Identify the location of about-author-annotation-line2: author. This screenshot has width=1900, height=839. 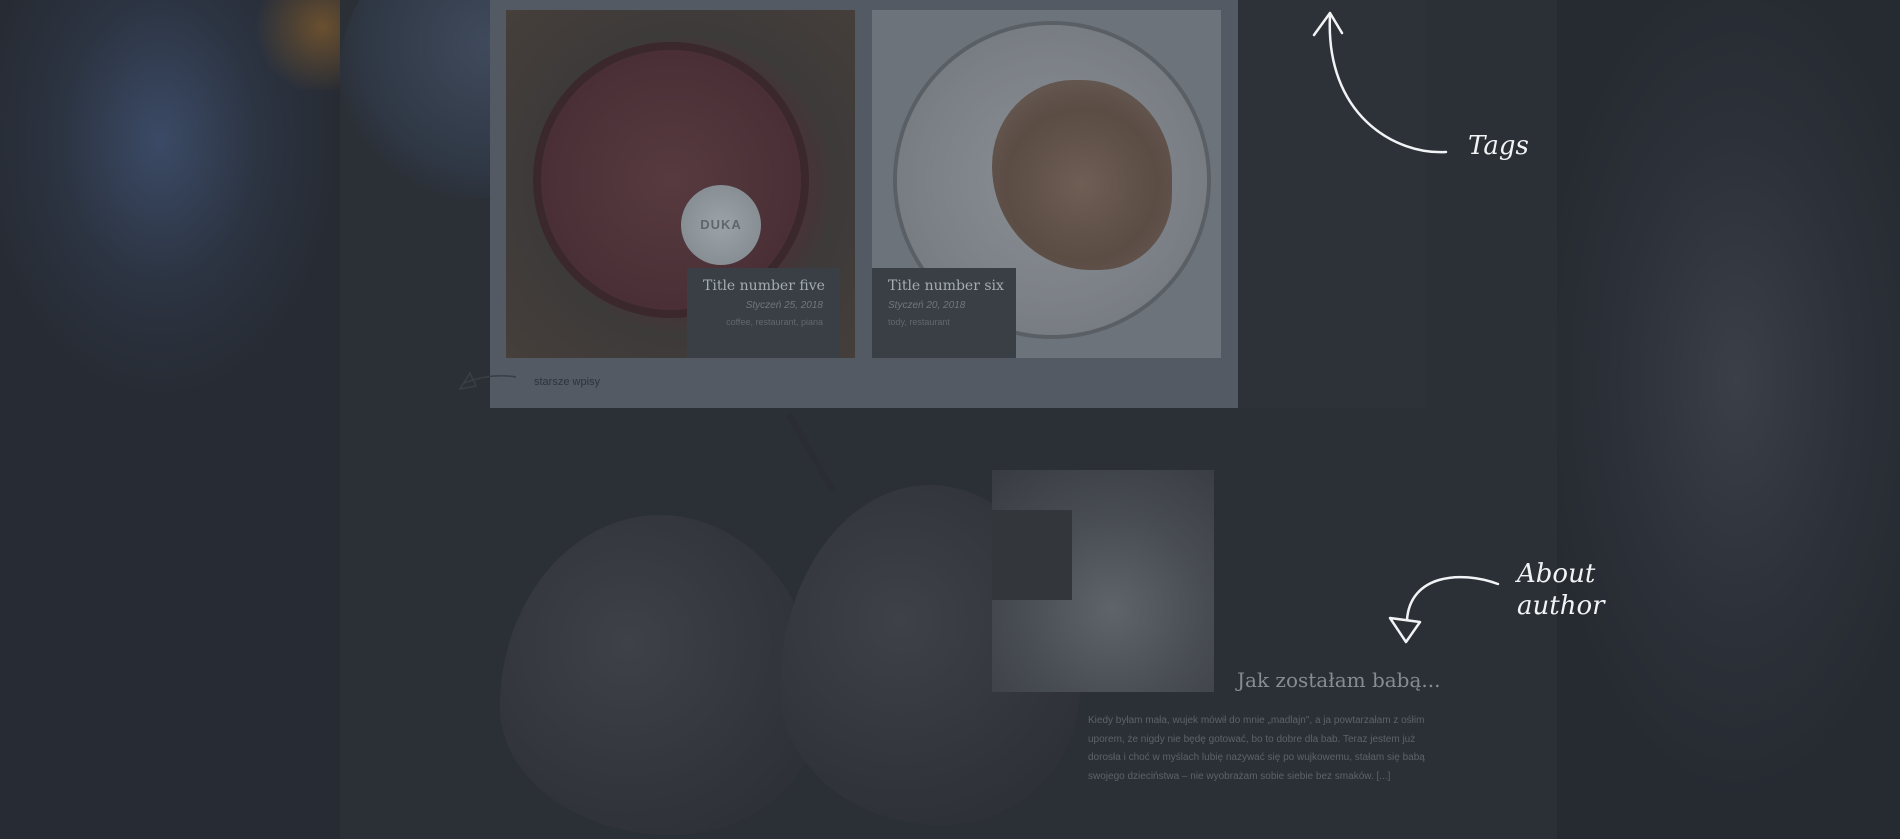
(1561, 606).